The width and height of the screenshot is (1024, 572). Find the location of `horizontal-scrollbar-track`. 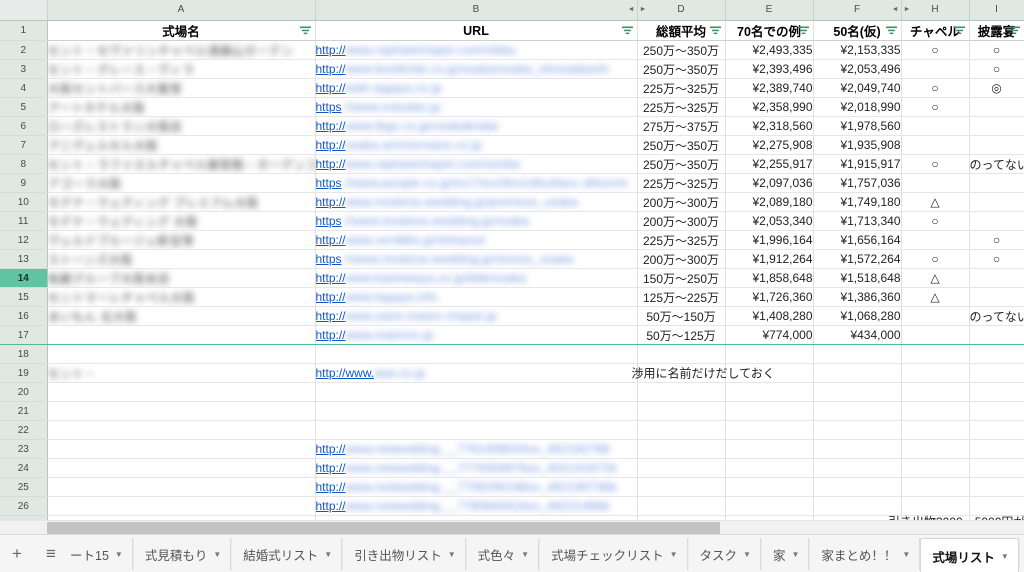

horizontal-scrollbar-track is located at coordinates (512, 527).